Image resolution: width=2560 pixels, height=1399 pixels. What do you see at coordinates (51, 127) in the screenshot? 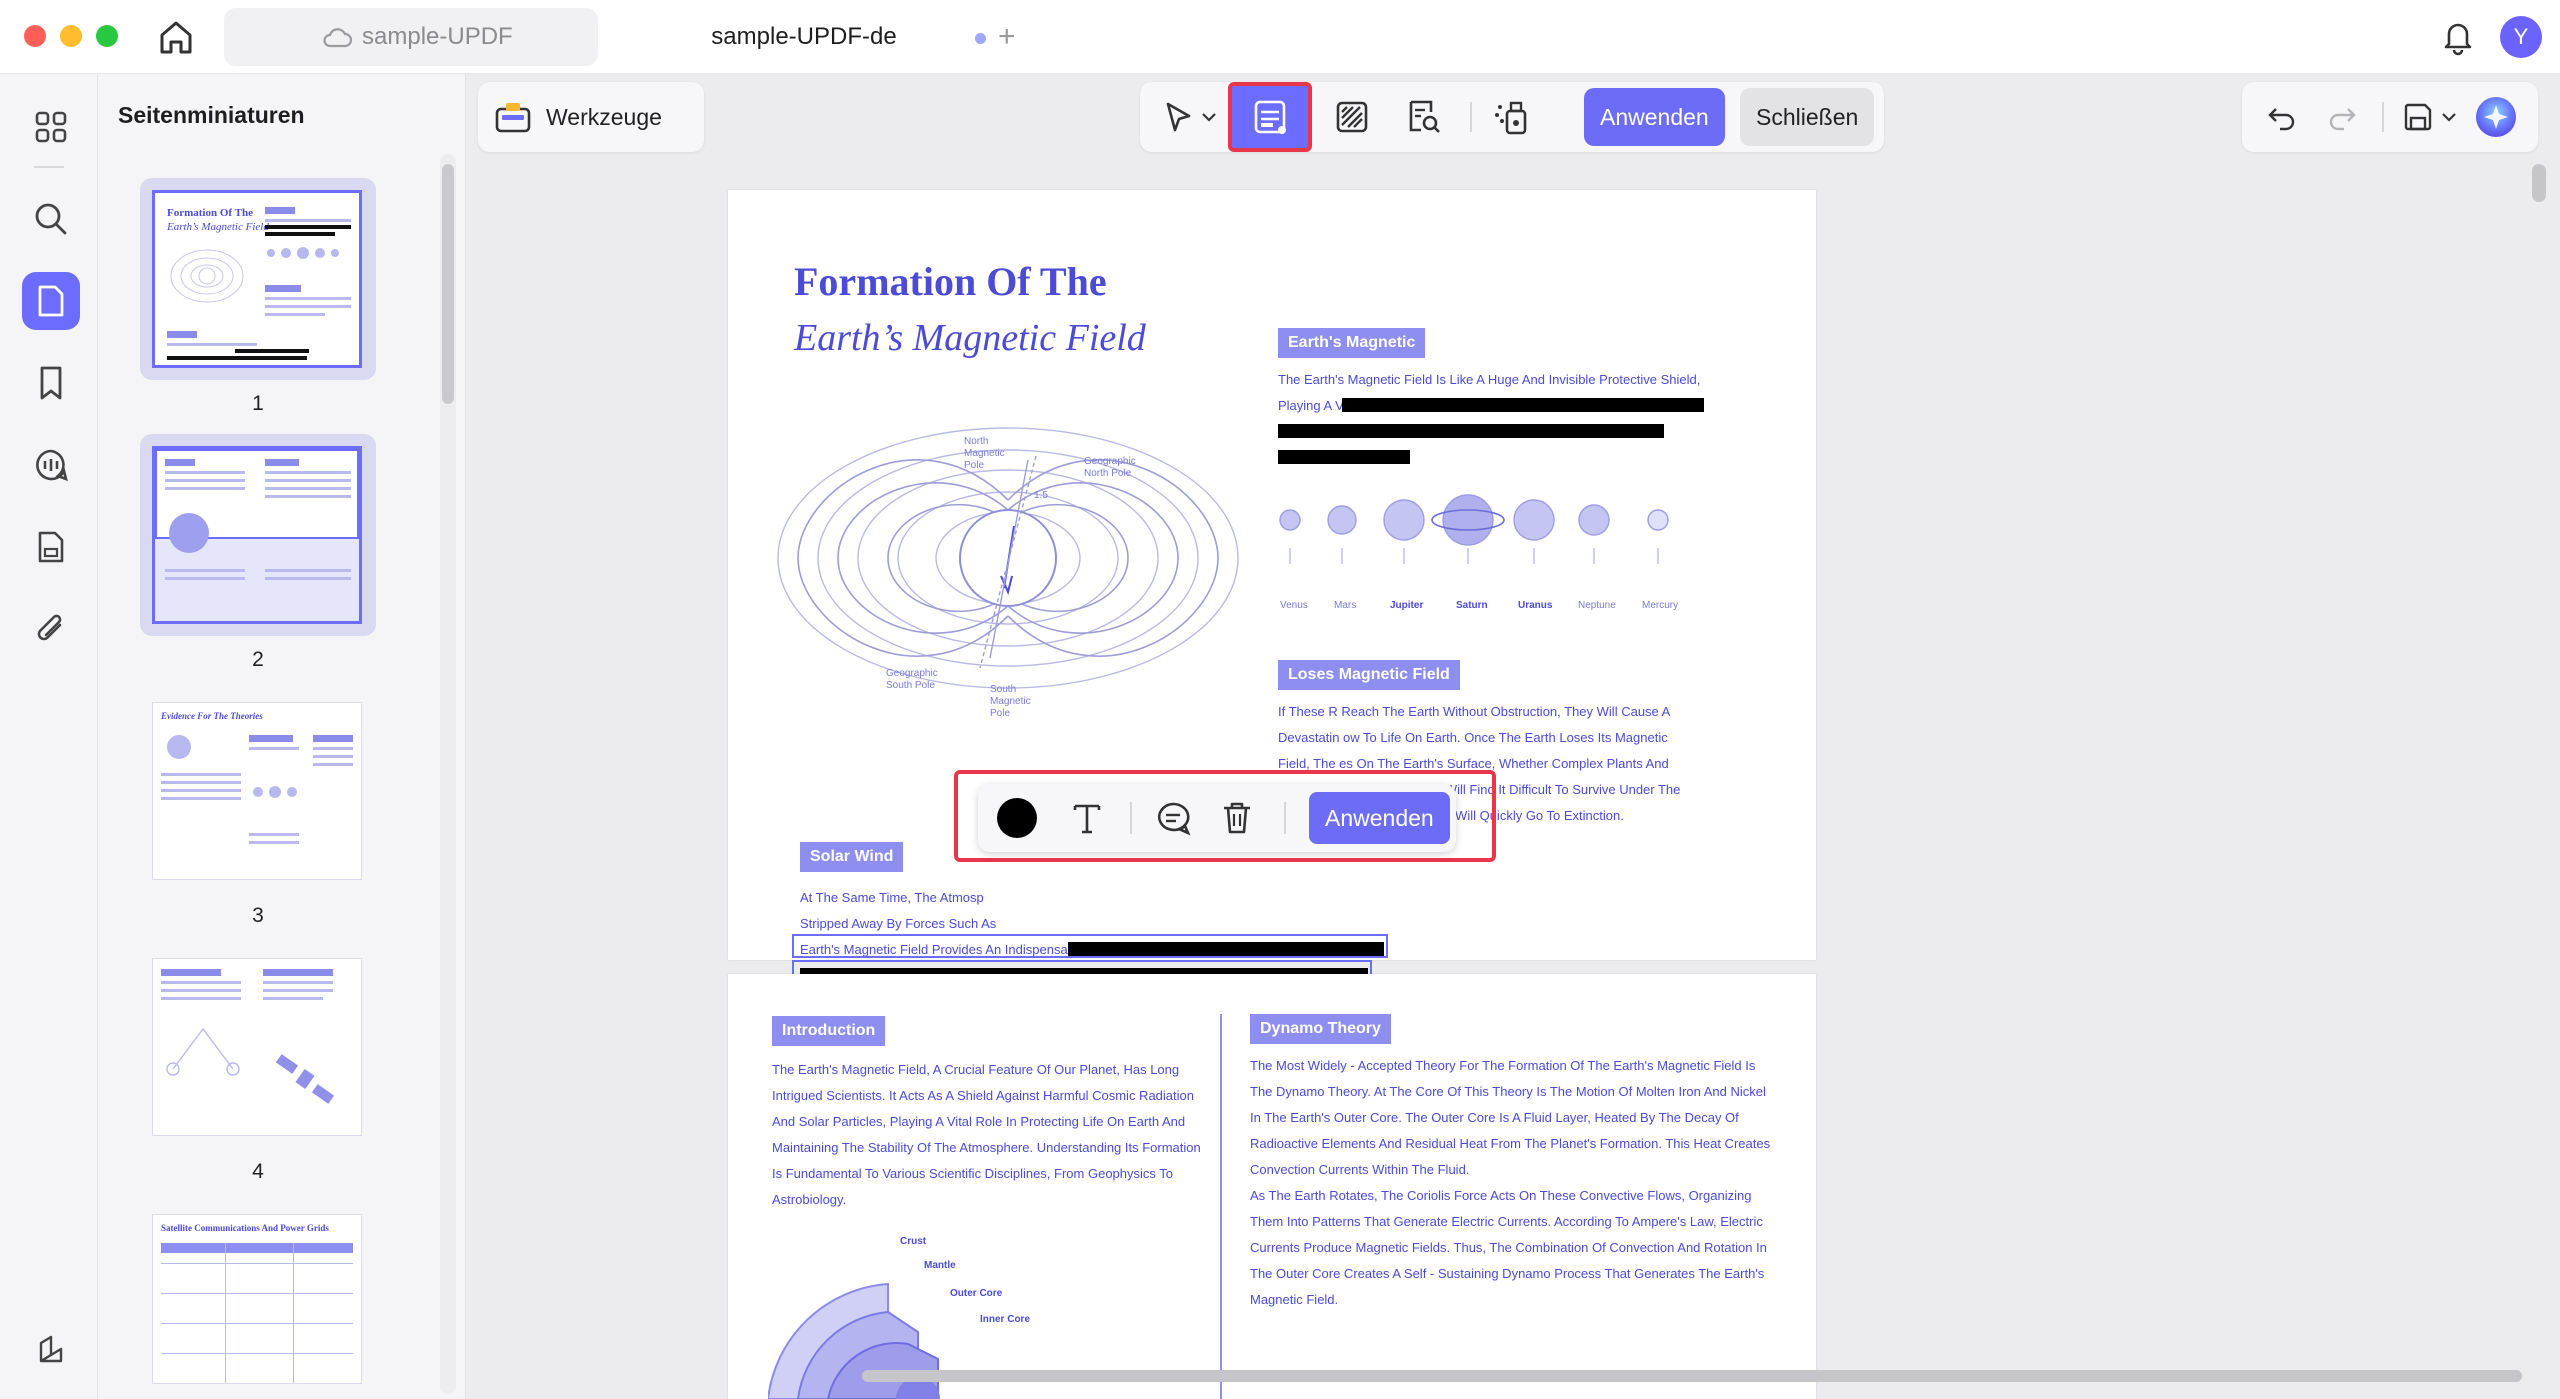
I see `grid-icon` at bounding box center [51, 127].